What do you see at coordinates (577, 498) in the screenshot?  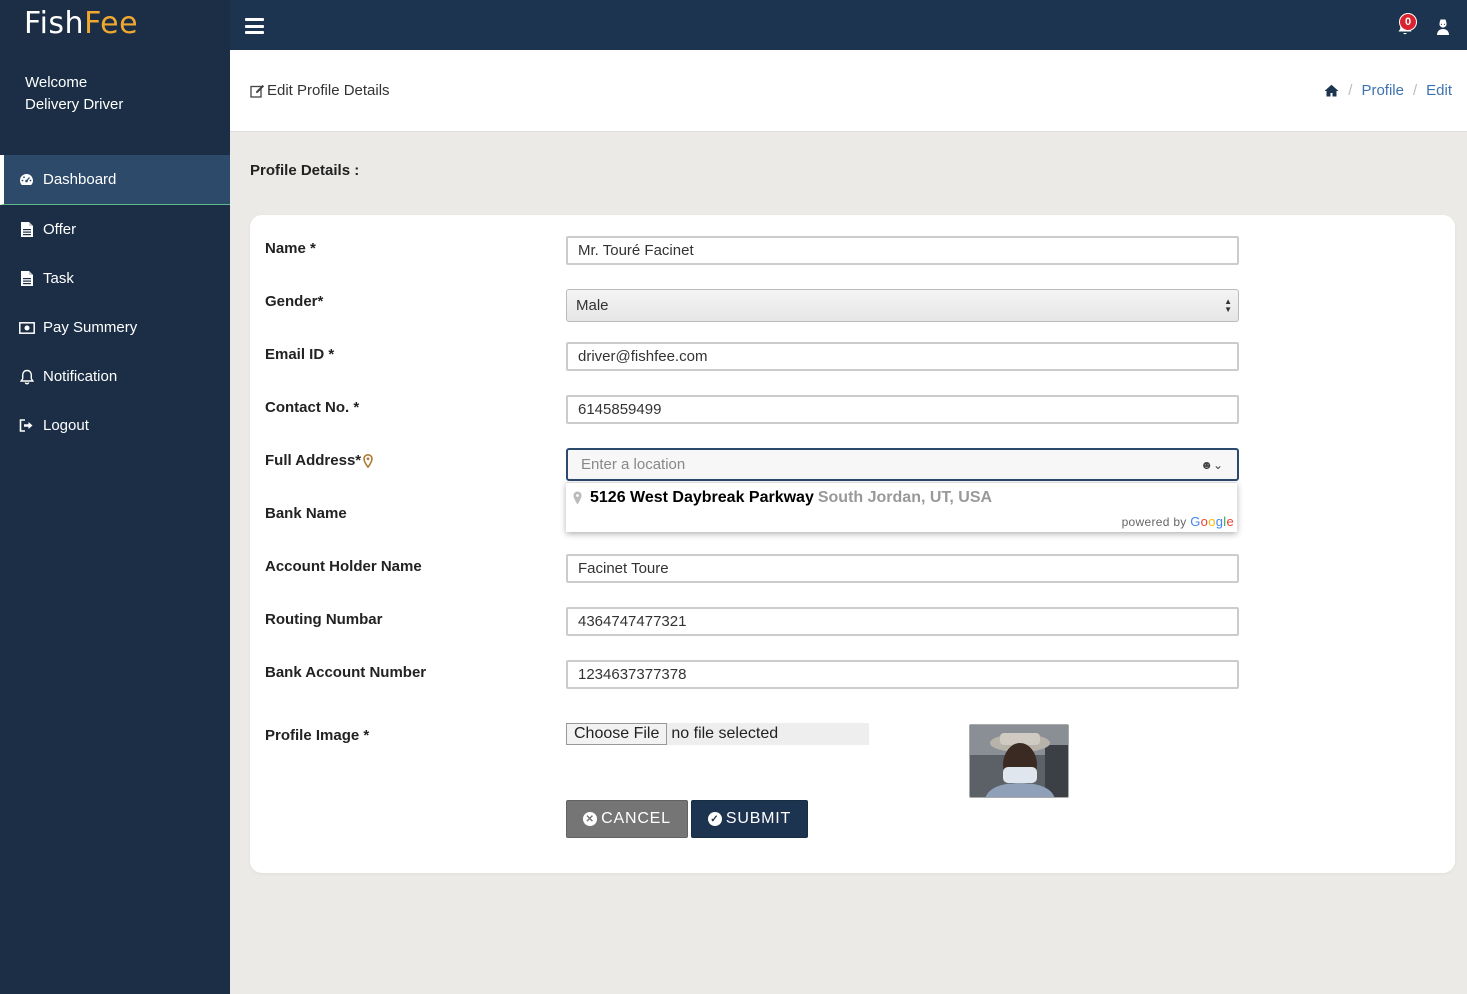 I see `location-pin-icon` at bounding box center [577, 498].